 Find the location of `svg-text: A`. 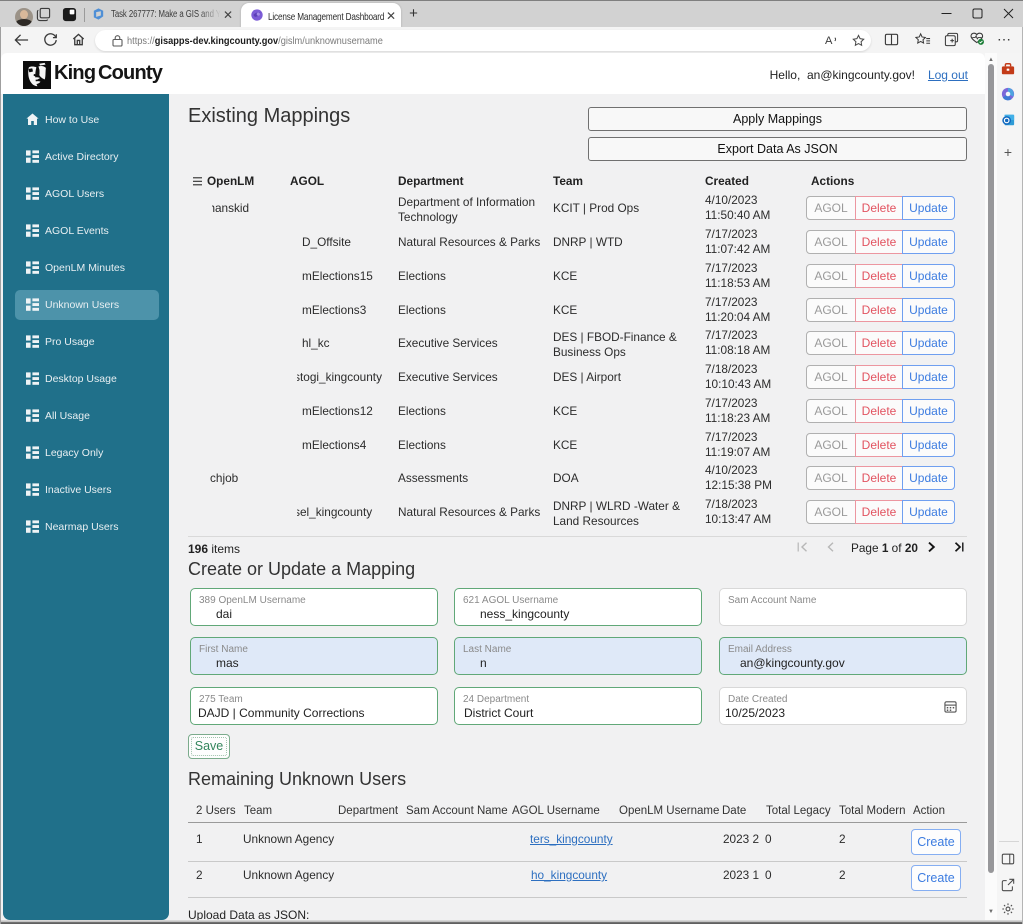

svg-text: A is located at coordinates (829, 41).